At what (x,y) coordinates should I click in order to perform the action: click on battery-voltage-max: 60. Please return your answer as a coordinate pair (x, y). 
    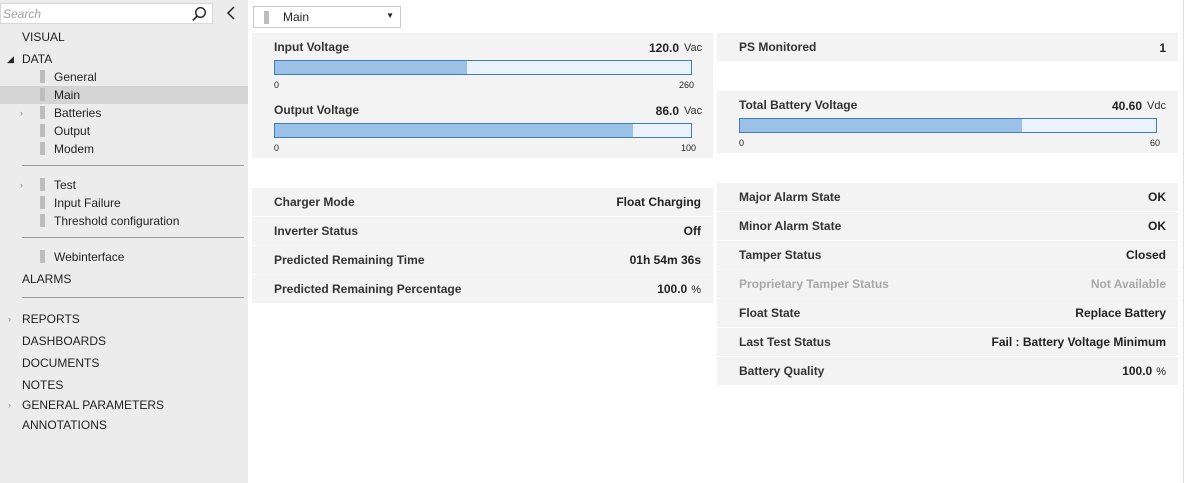
    Looking at the image, I should click on (1155, 143).